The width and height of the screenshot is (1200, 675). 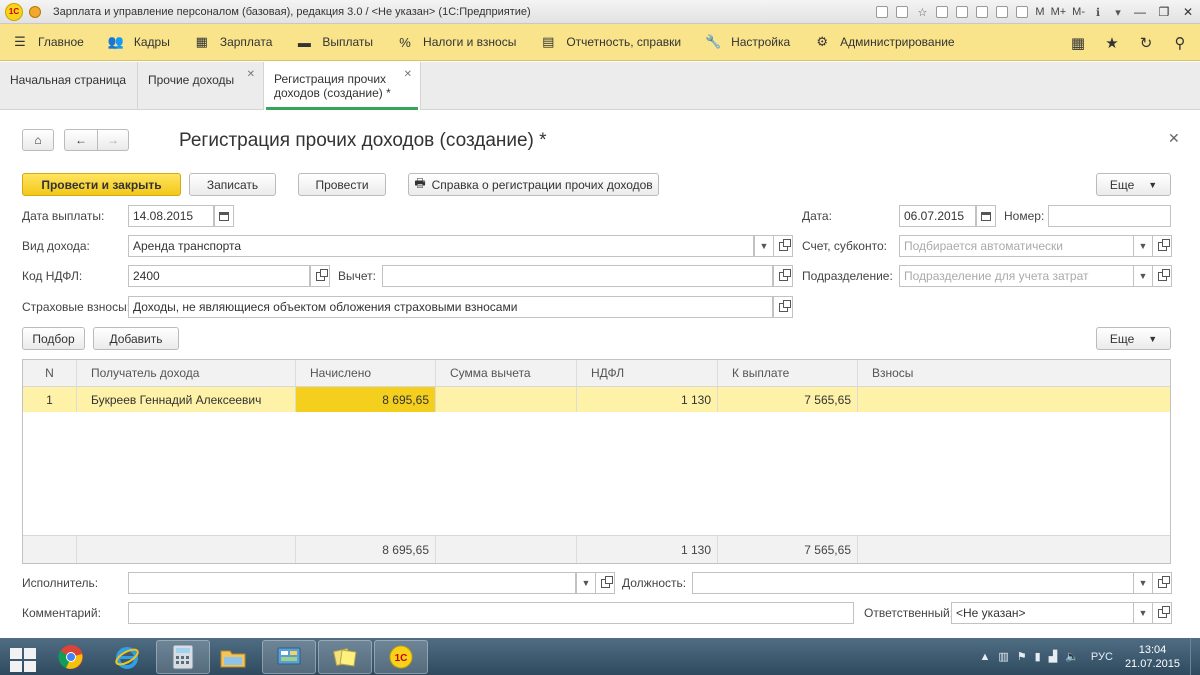 I want to click on tab-registration: Регистрация прочих доходов (создание) * ✕, so click(x=342, y=86).